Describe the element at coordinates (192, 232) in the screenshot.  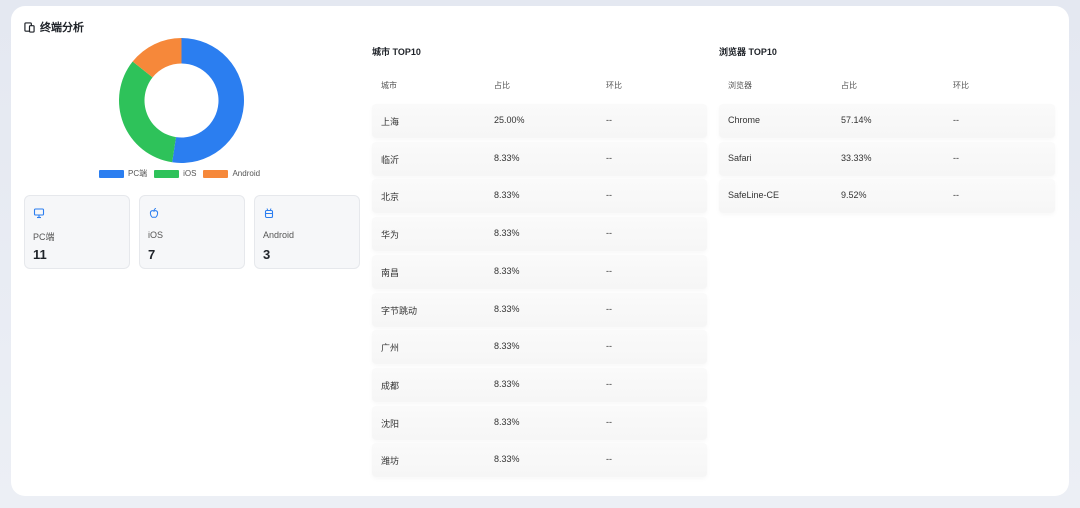
I see `stat-card-ios: iOS 7` at that location.